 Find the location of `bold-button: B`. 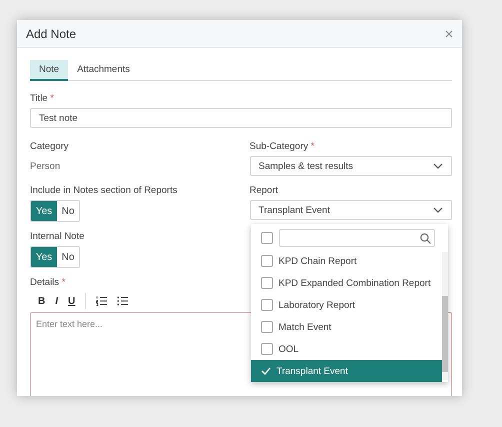

bold-button: B is located at coordinates (42, 301).